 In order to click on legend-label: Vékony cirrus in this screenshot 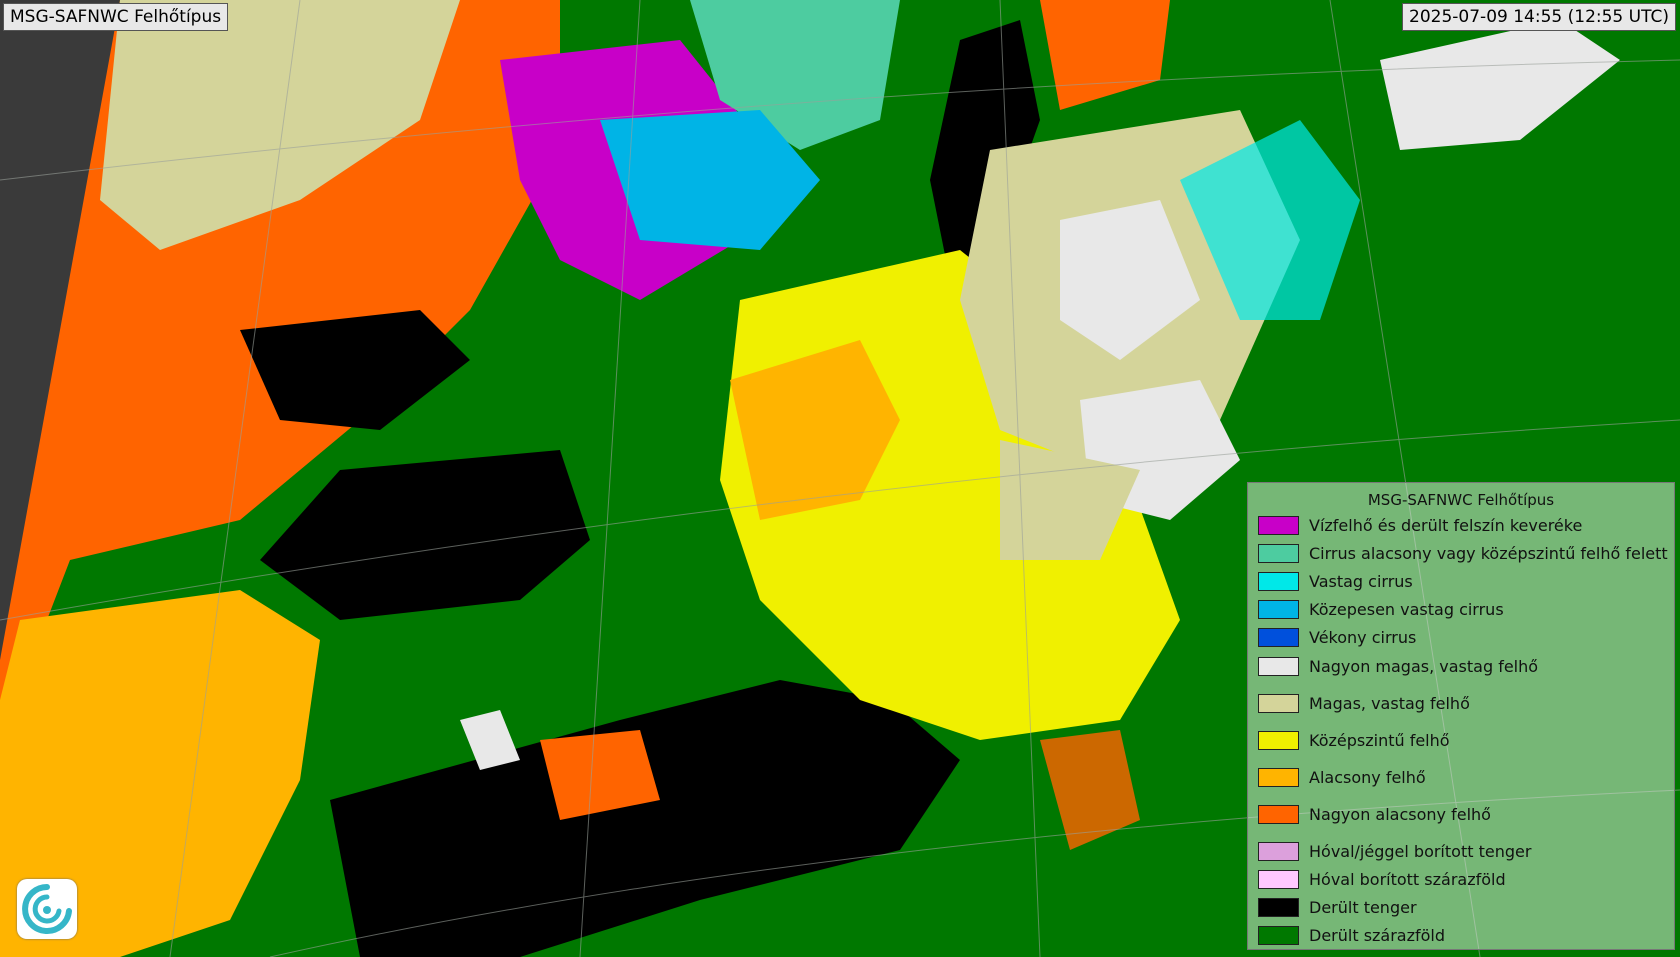, I will do `click(1363, 637)`.